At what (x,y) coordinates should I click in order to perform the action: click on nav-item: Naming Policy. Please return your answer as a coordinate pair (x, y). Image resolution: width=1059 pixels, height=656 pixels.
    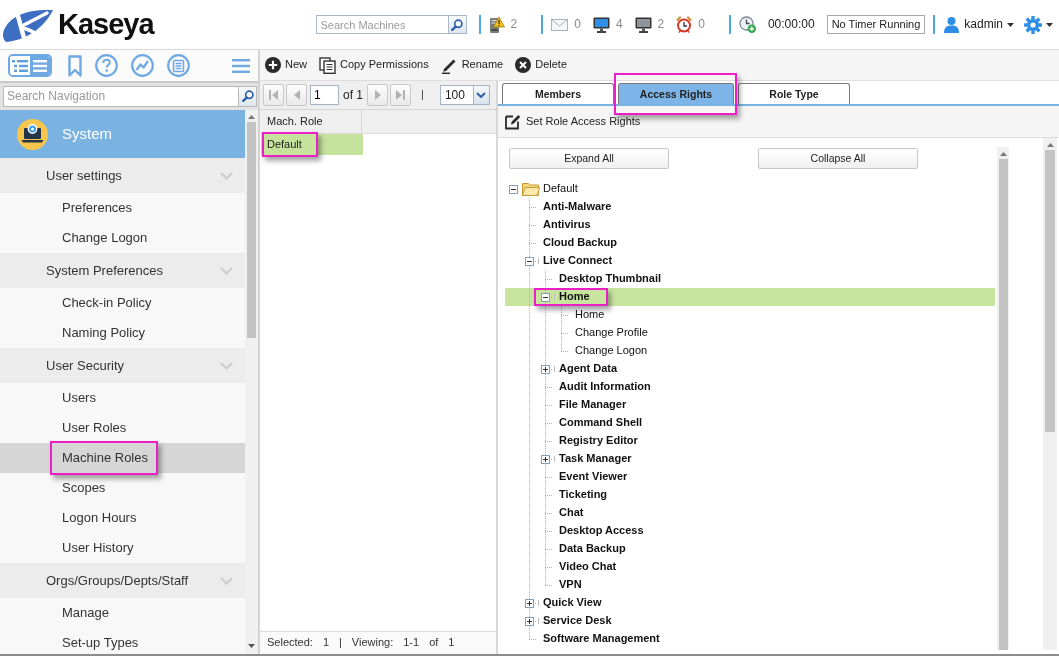
    Looking at the image, I should click on (122, 333).